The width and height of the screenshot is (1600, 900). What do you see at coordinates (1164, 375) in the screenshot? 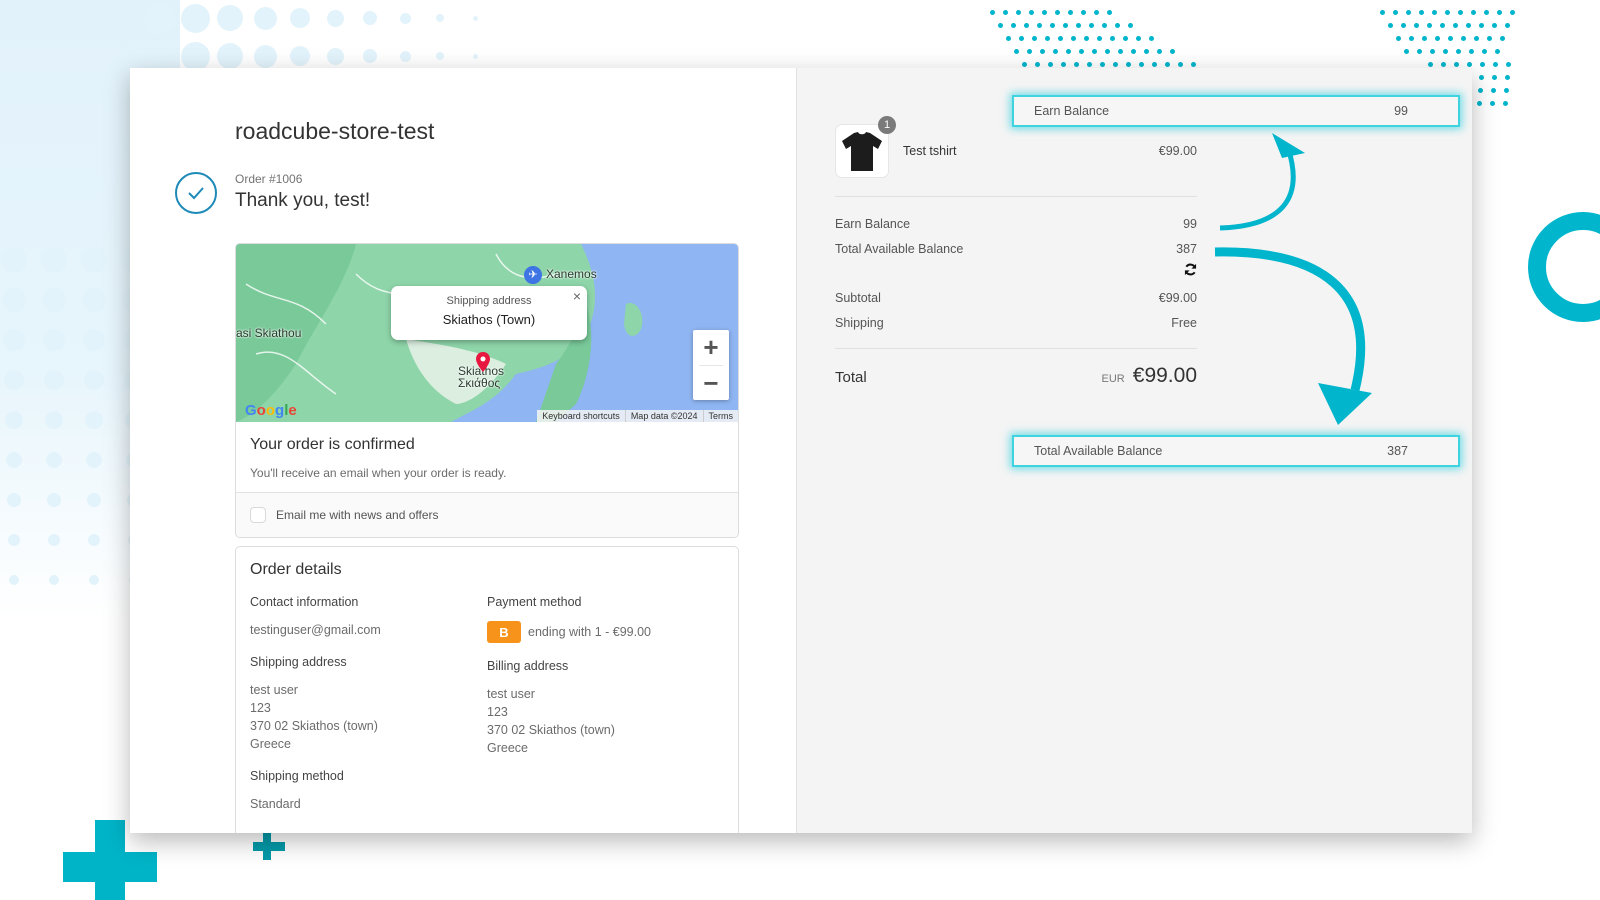
I see `total-amount: €99.00` at bounding box center [1164, 375].